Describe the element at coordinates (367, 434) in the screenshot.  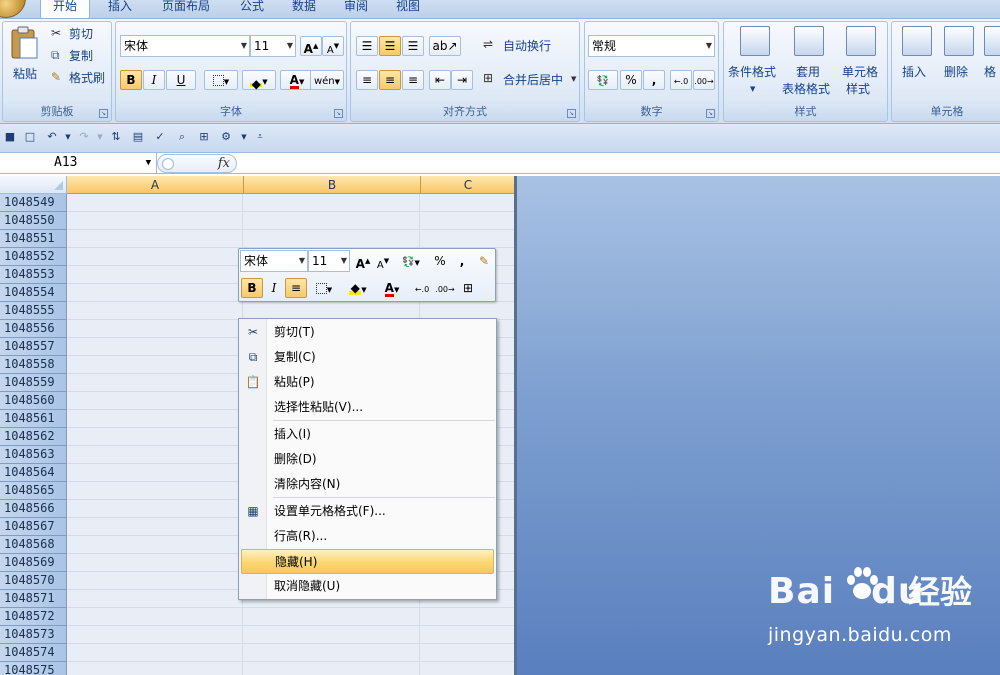
I see `menu-item-insert: 插入(I)` at that location.